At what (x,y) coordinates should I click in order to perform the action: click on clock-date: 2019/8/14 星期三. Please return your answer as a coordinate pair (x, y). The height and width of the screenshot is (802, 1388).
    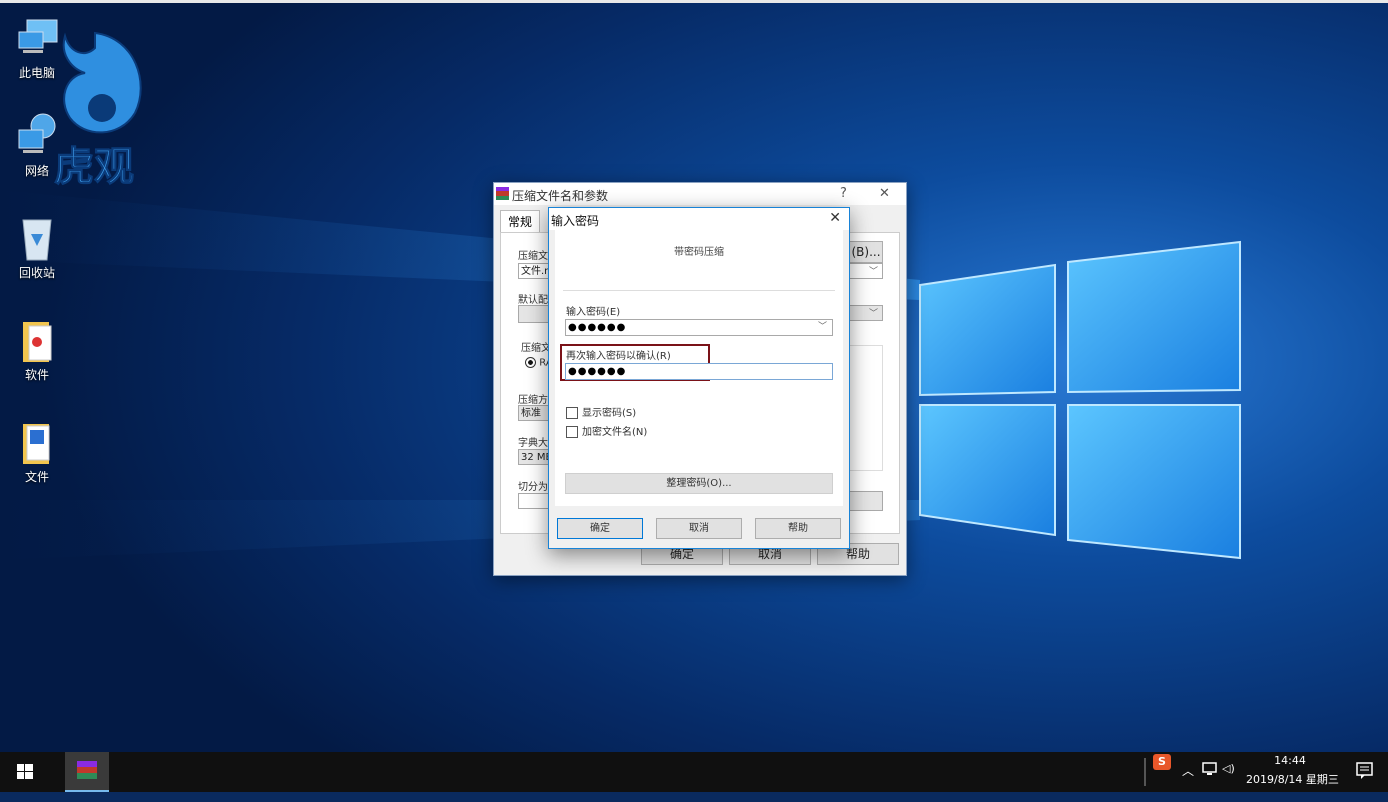
    Looking at the image, I should click on (1296, 779).